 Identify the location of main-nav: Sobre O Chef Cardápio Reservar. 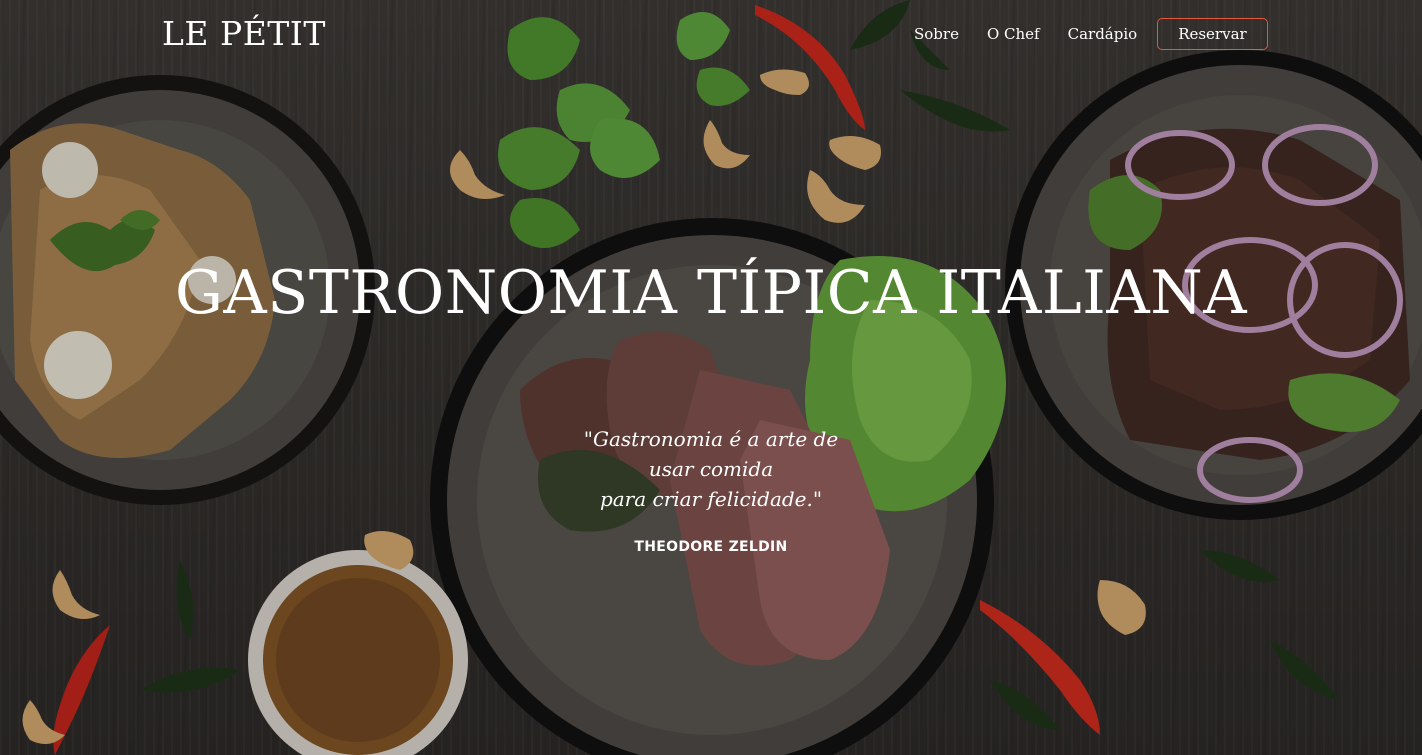
(1084, 33).